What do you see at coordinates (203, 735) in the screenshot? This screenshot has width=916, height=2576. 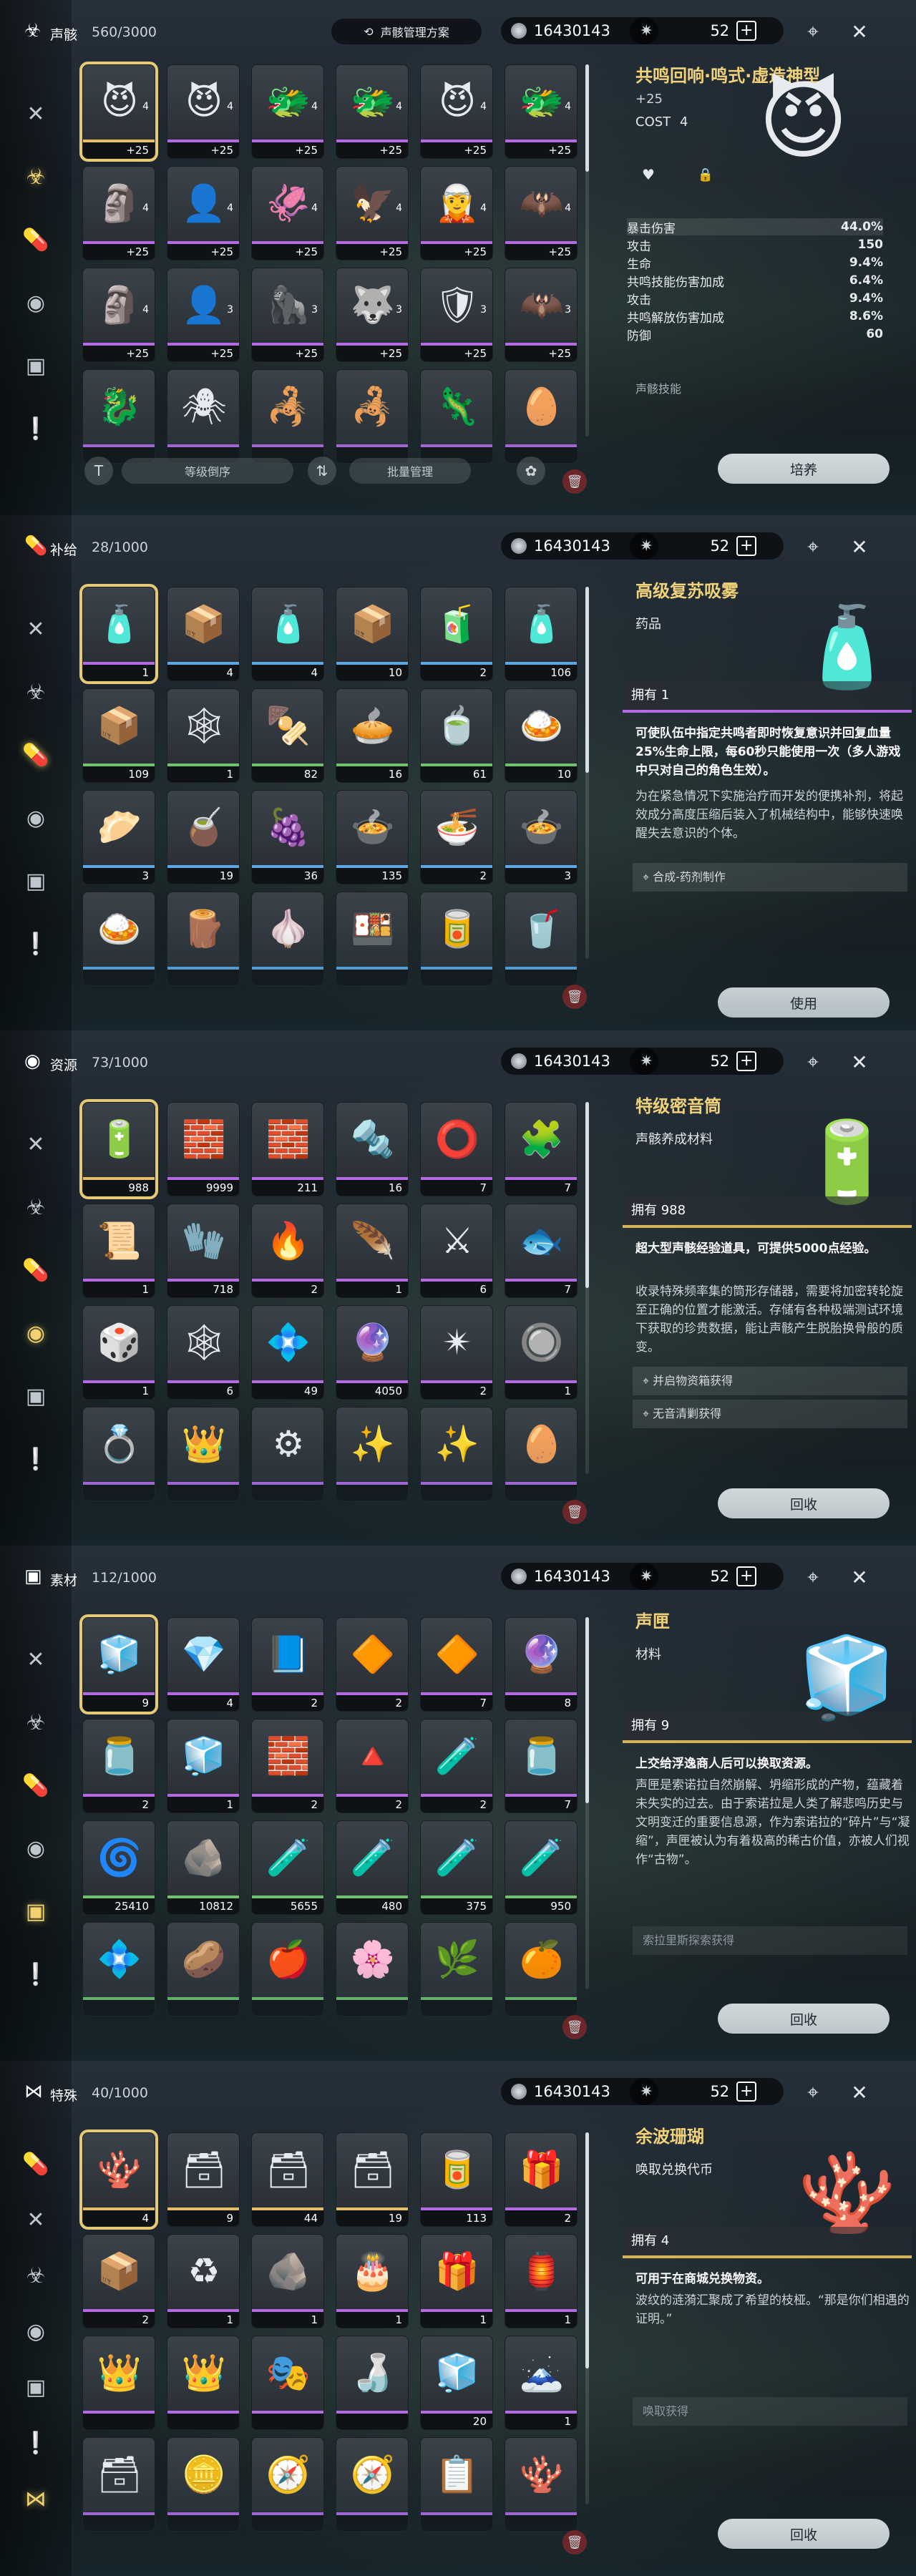 I see `item-card: 🕸 1` at bounding box center [203, 735].